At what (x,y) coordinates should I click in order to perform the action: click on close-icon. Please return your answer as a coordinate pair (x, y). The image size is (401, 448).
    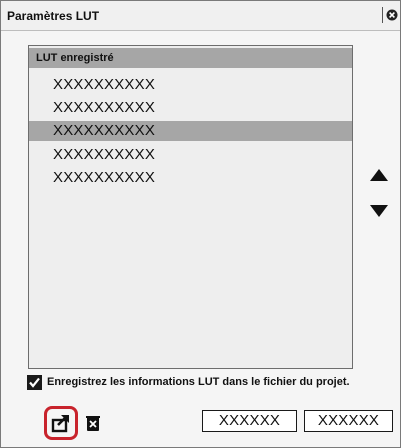
    Looking at the image, I should click on (390, 15).